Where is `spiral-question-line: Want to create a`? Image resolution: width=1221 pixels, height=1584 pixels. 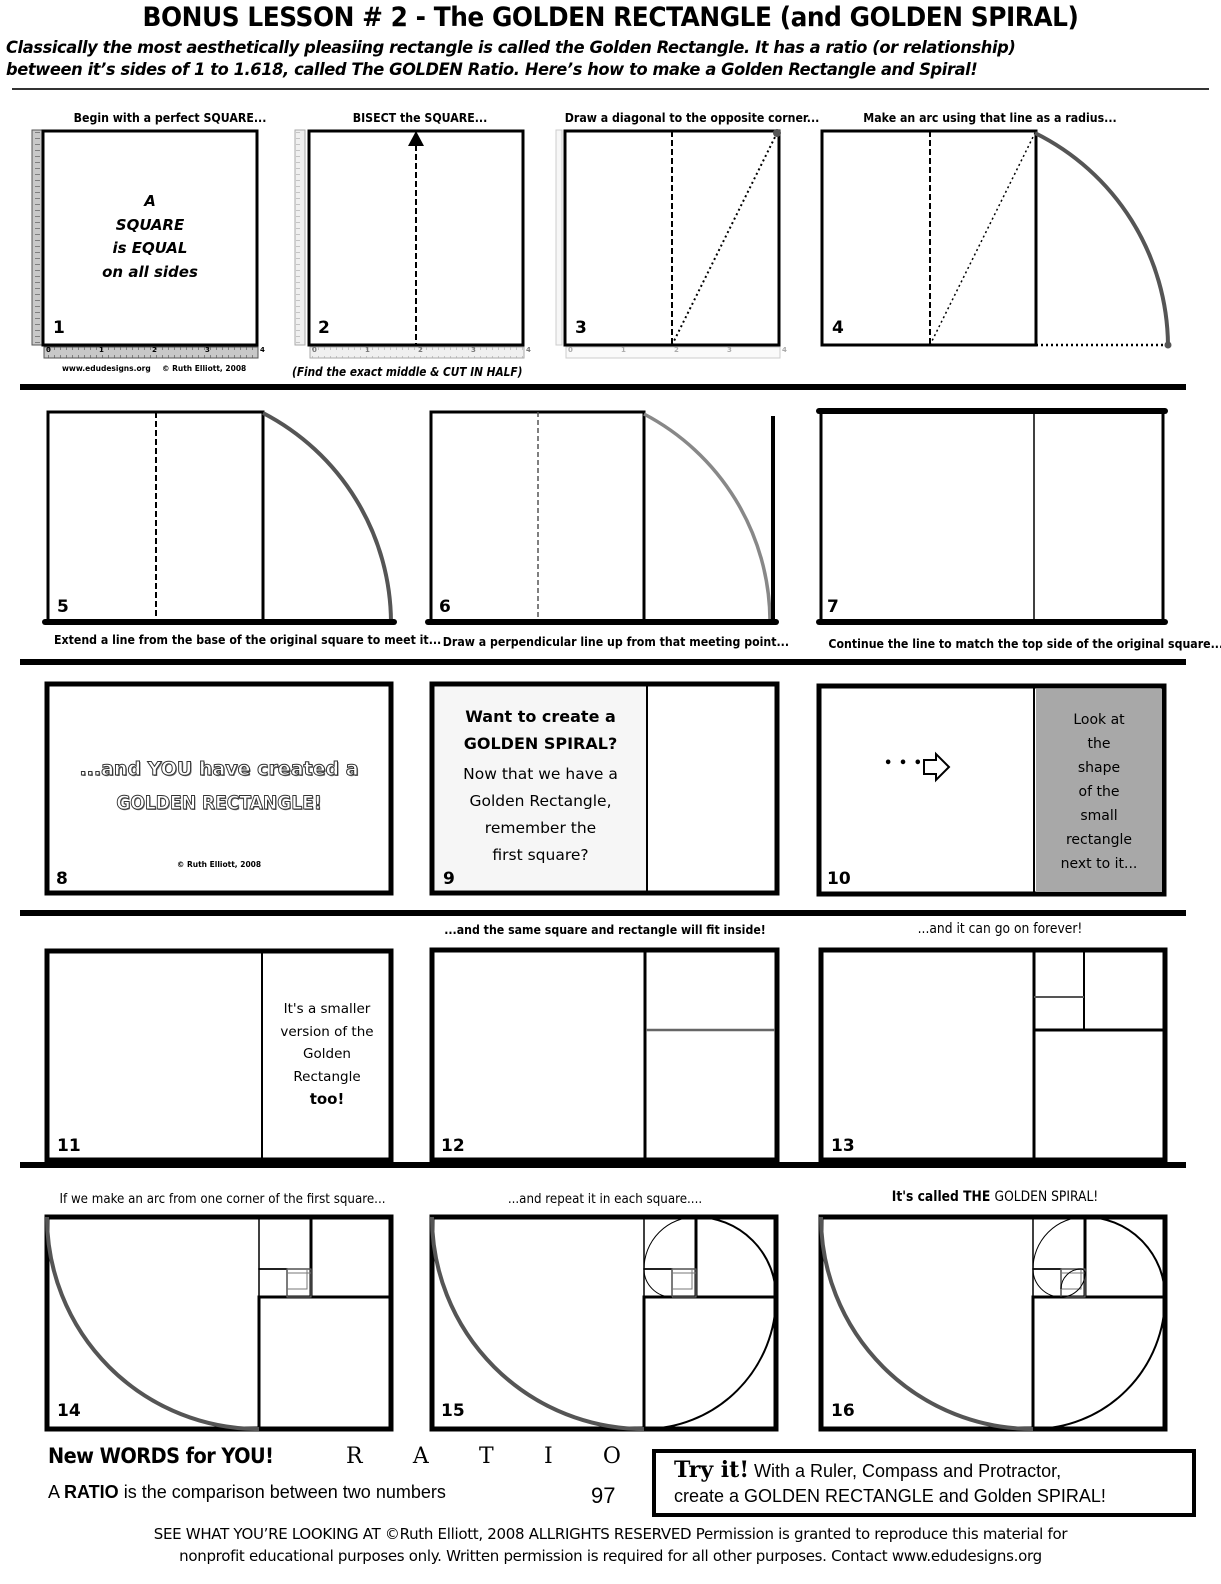
spiral-question-line: Want to create a is located at coordinates (540, 716).